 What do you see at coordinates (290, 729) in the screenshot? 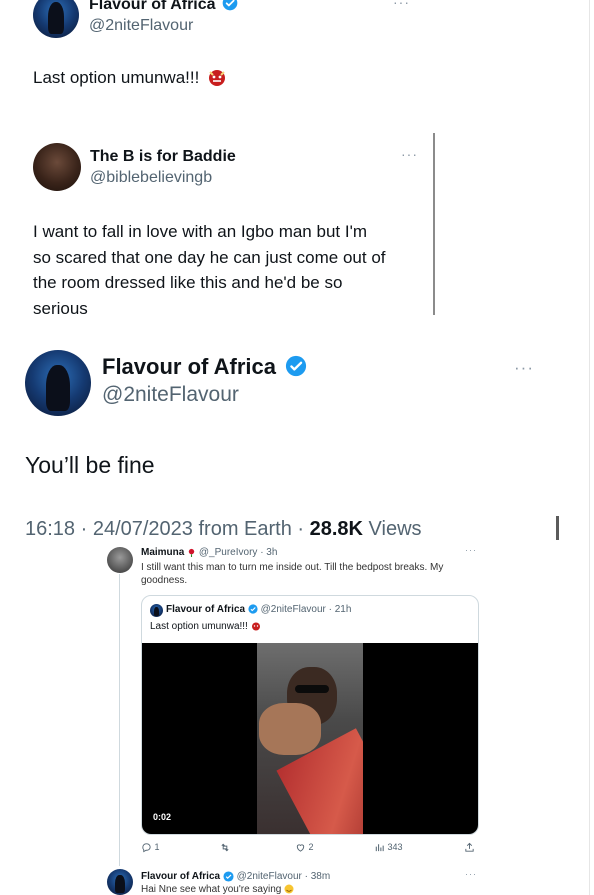
I see `hand` at bounding box center [290, 729].